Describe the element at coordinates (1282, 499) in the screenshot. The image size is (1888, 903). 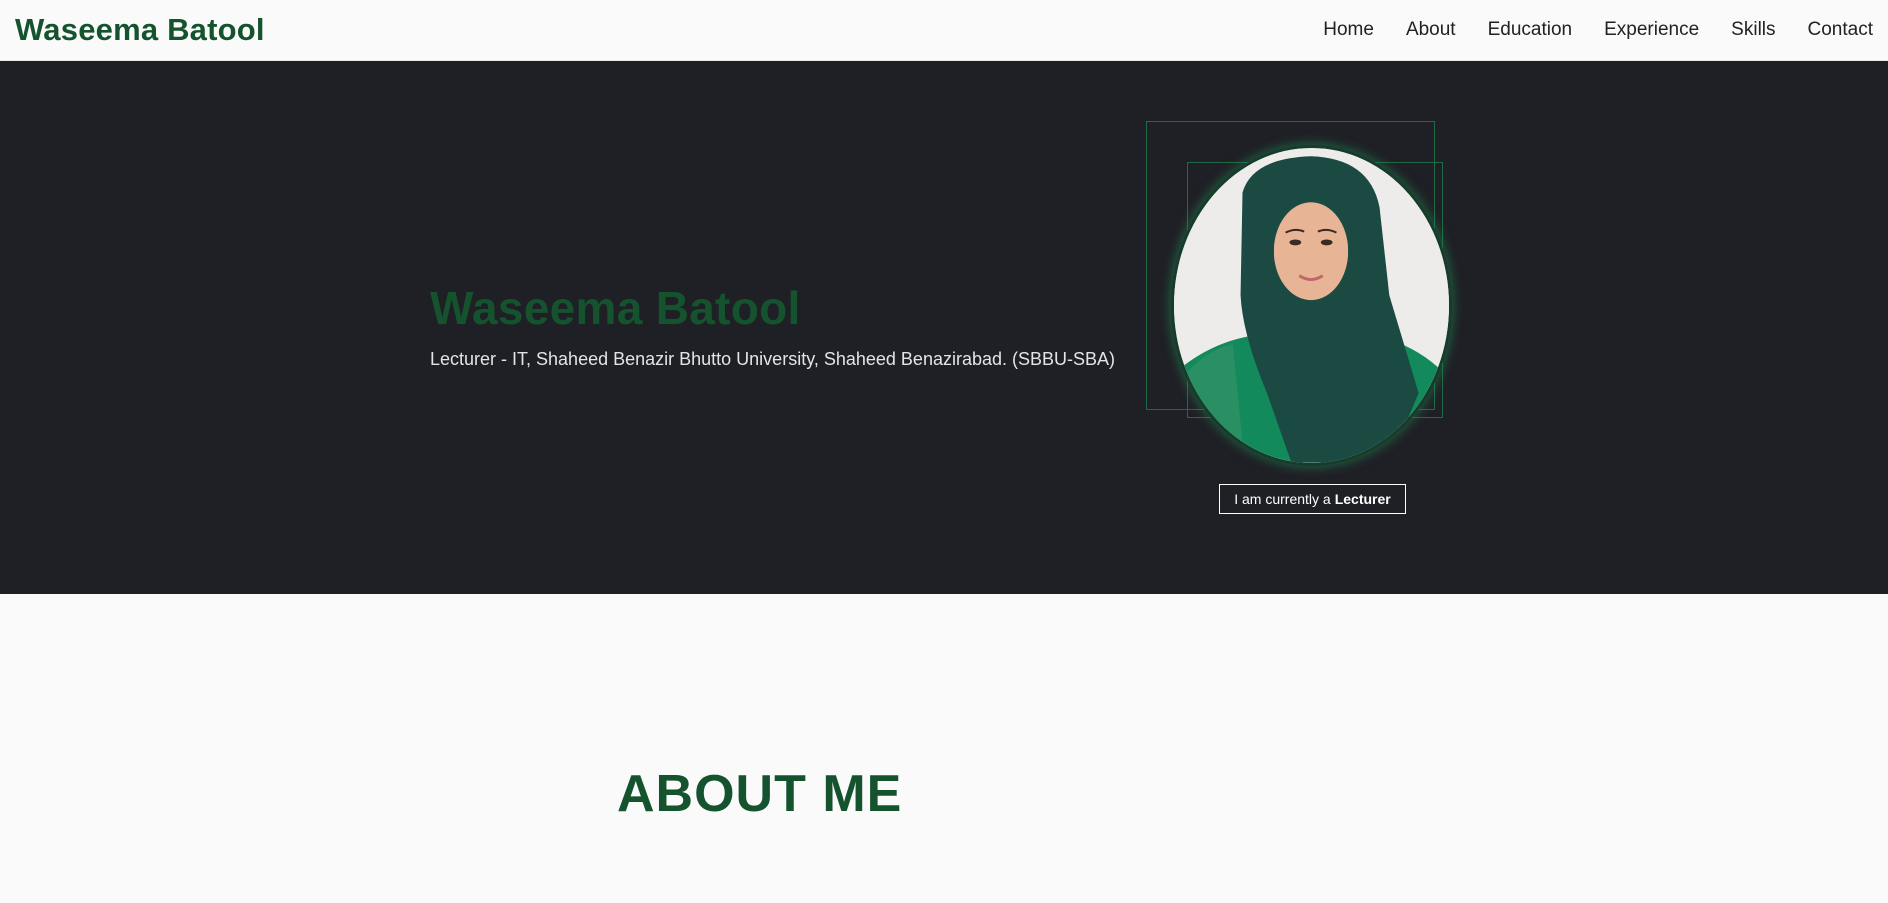
I see `status-prefix: I am currently a` at that location.